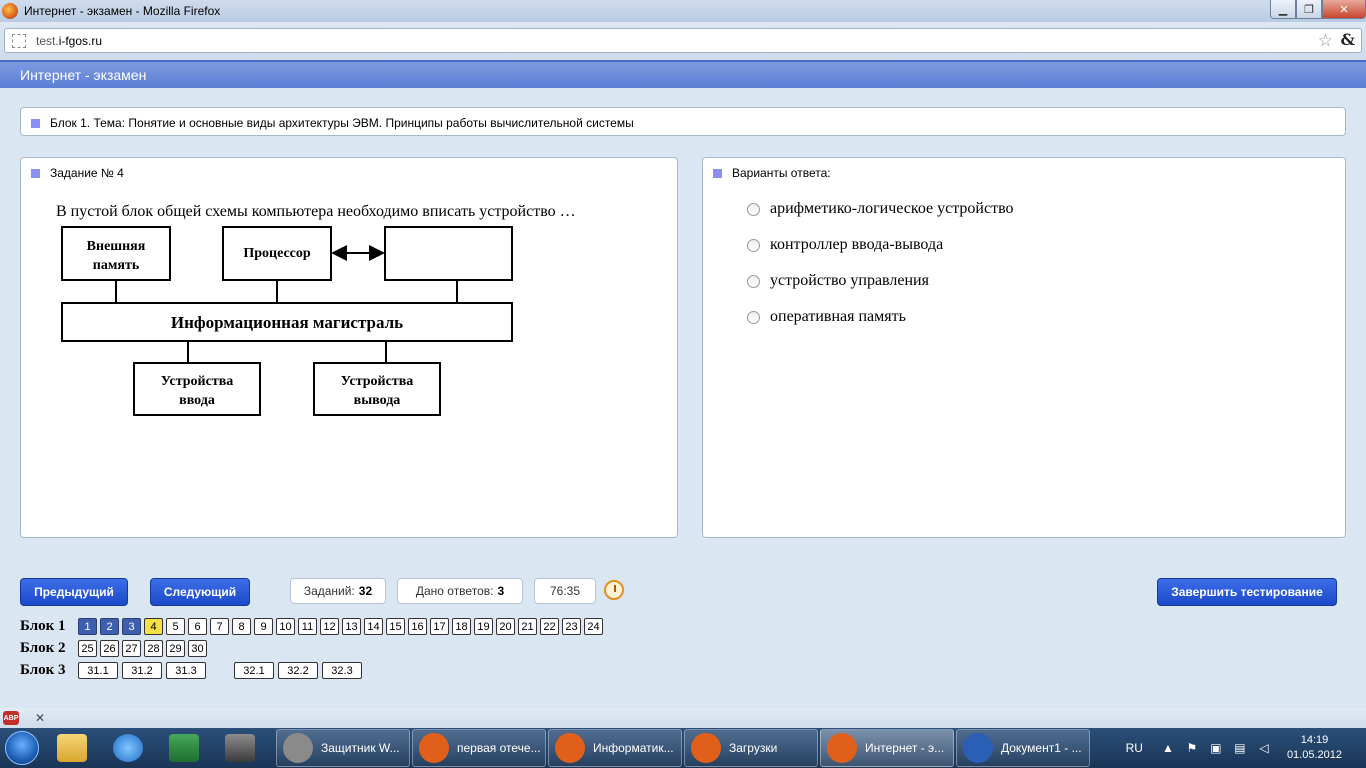 The height and width of the screenshot is (768, 1366). Describe the element at coordinates (1216, 748) in the screenshot. I see `device-icon: ▣` at that location.